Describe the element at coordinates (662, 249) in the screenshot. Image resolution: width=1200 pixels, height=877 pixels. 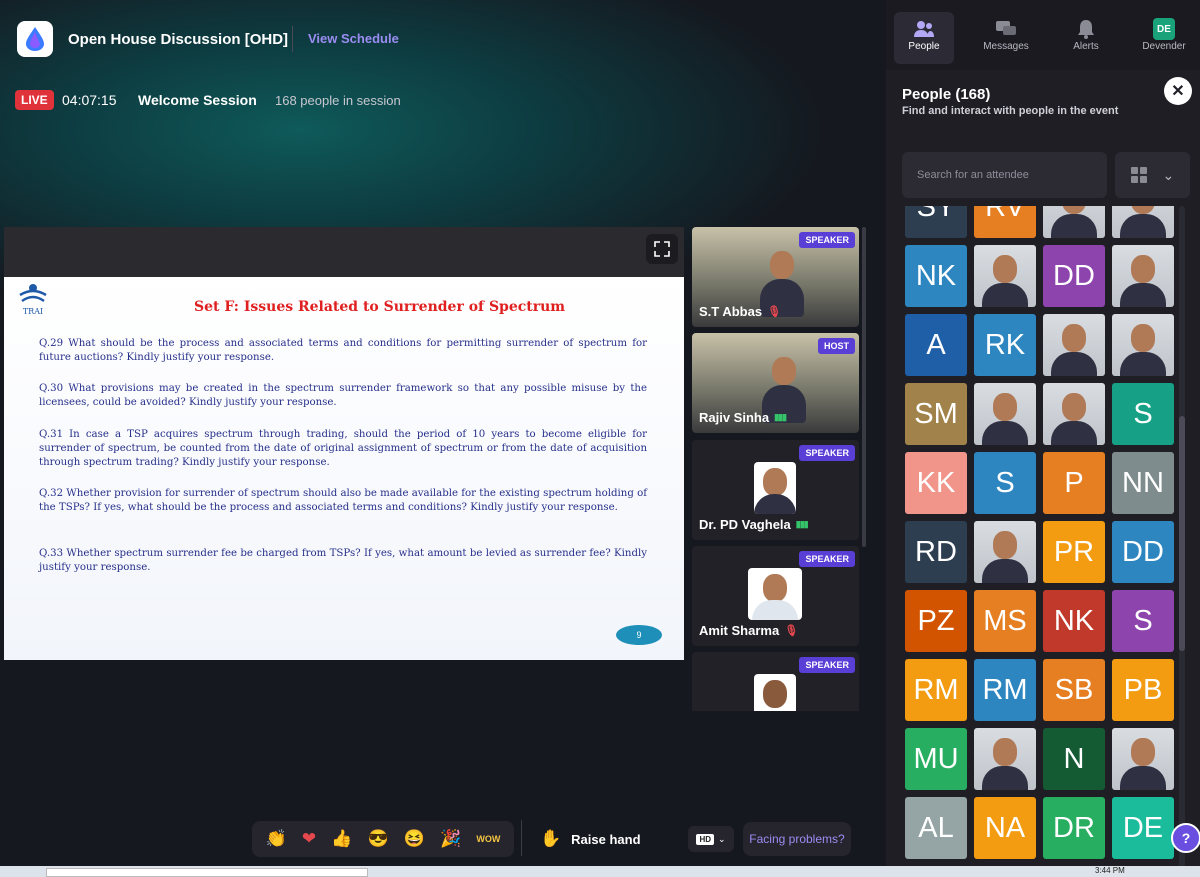
I see `fullscreen-button` at that location.